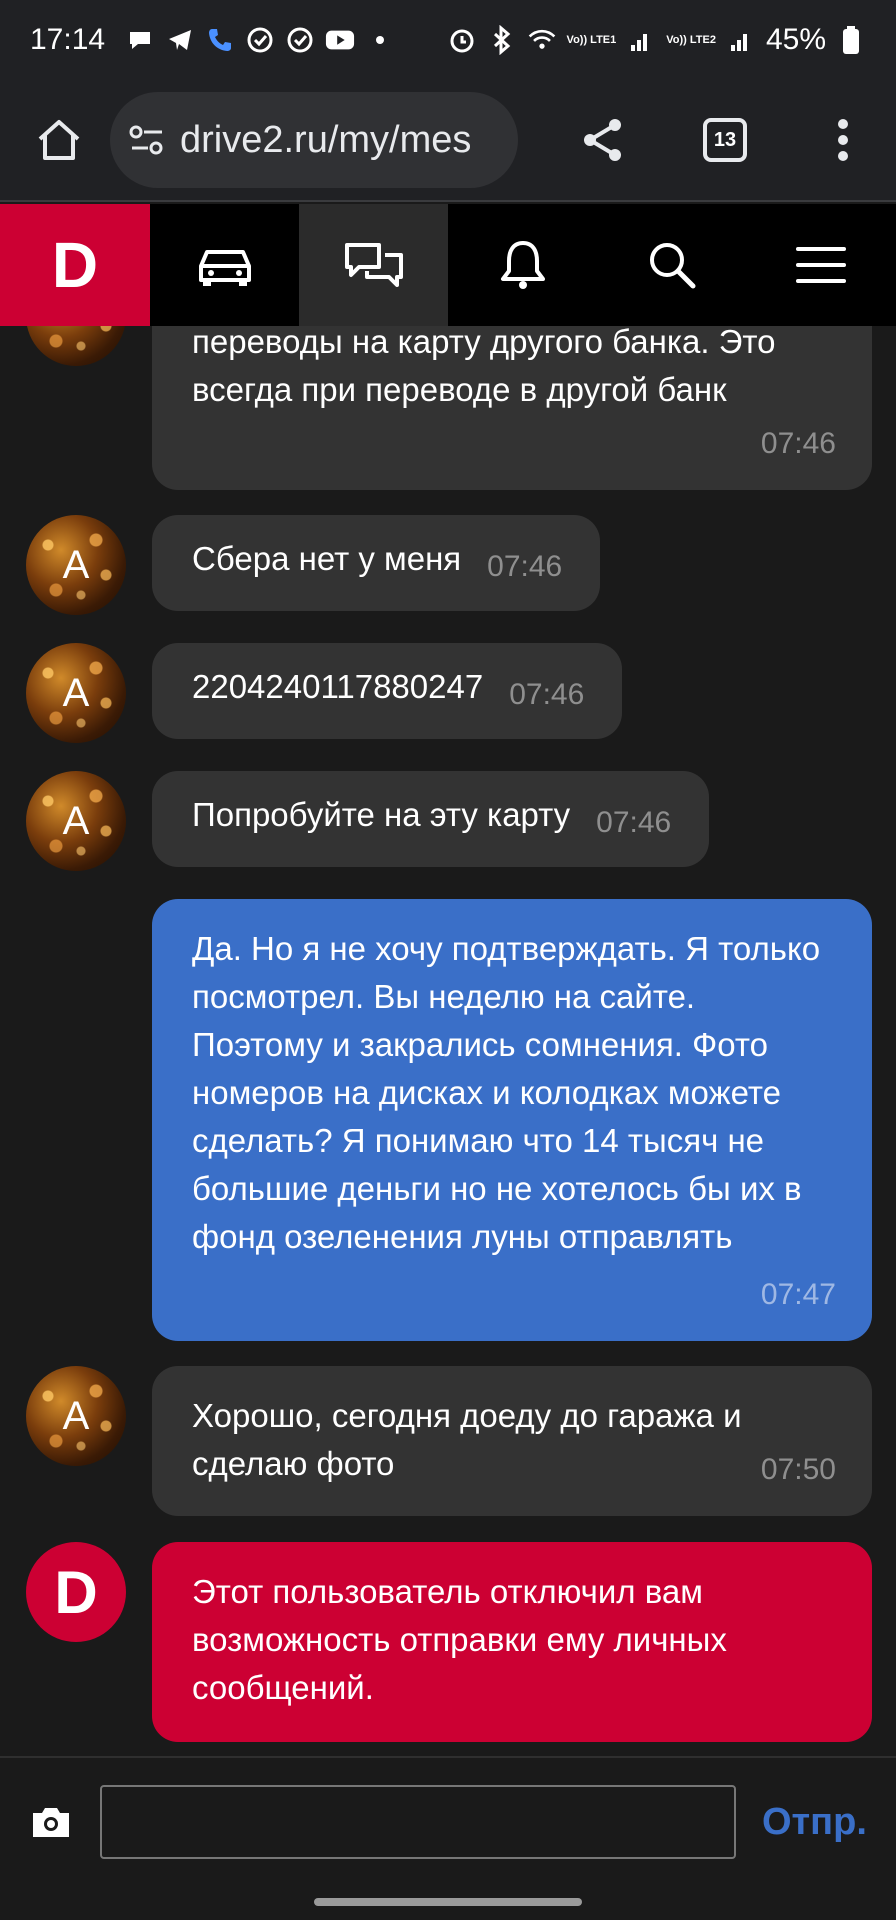 This screenshot has width=896, height=1920. I want to click on url-text: drive2.ru/my/mes, so click(325, 140).